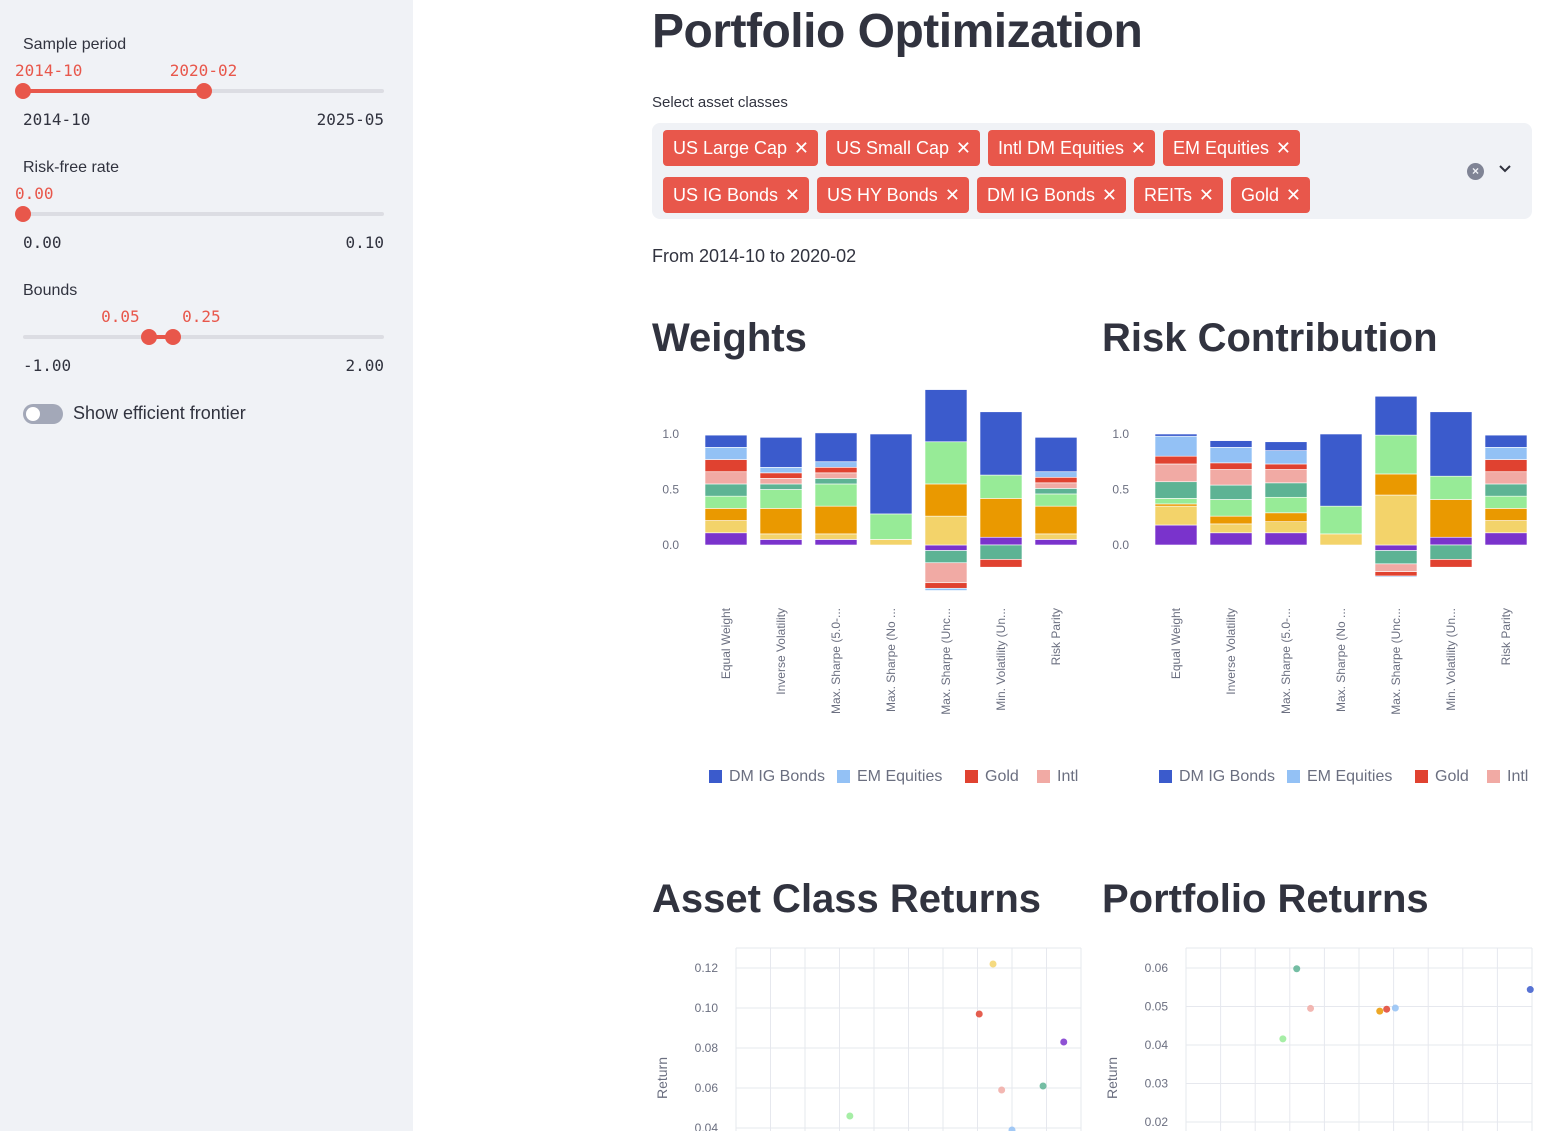  Describe the element at coordinates (113, 91) in the screenshot. I see `sample-period-slider-fill` at that location.